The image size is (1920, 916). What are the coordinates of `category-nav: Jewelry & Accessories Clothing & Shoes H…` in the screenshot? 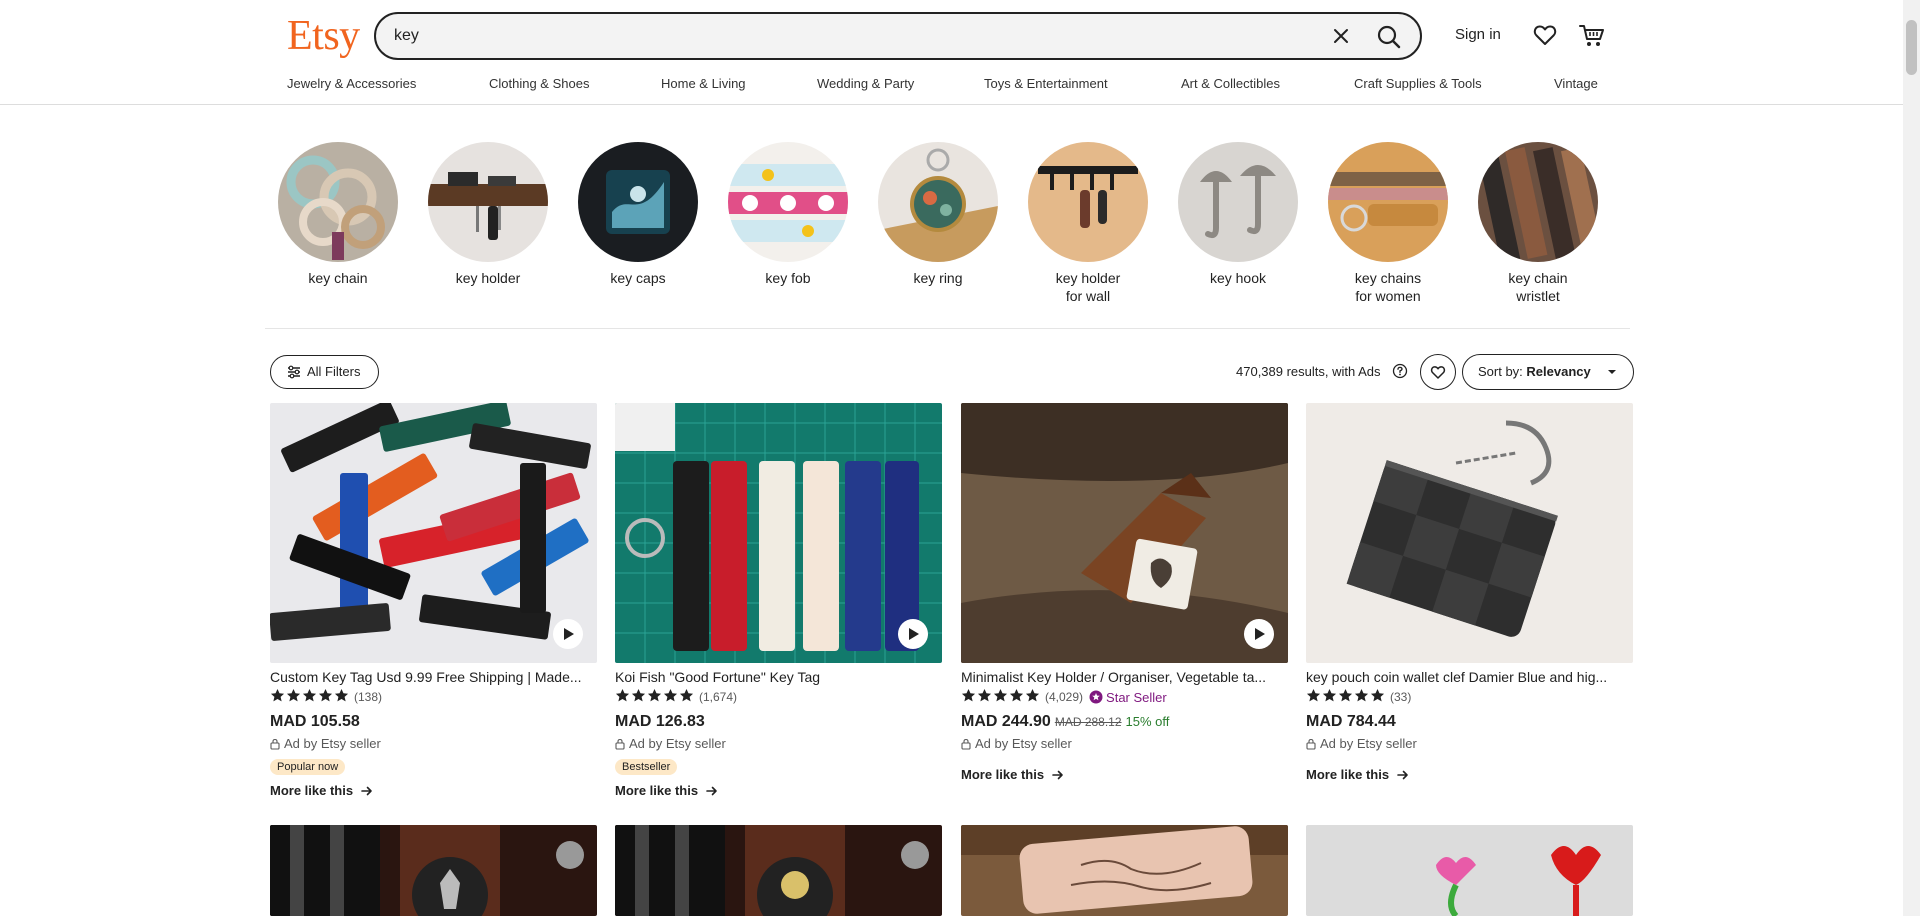 It's located at (951, 86).